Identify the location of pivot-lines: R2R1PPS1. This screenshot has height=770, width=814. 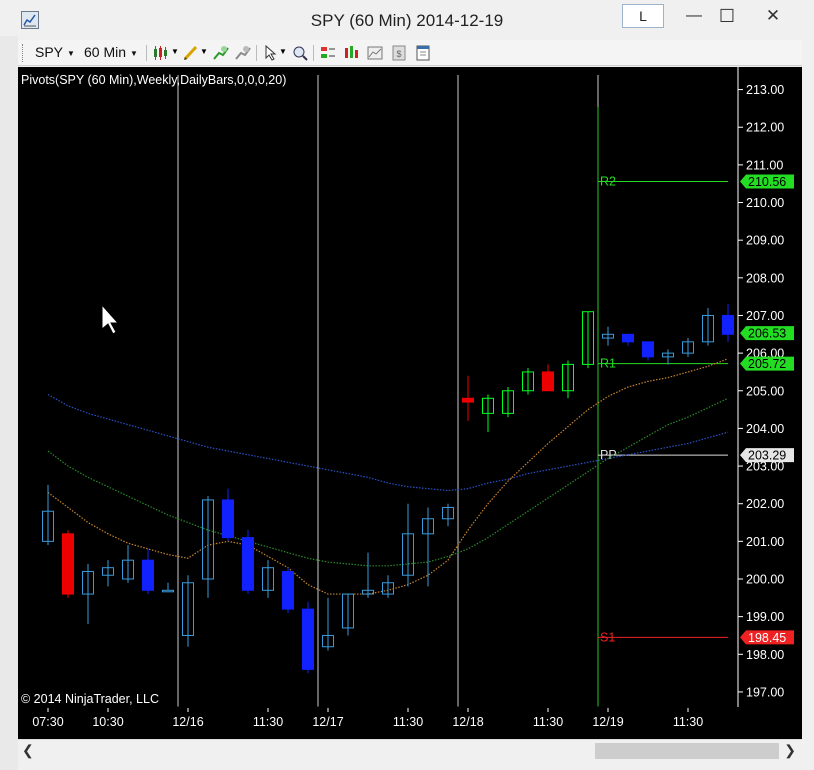
(662, 407).